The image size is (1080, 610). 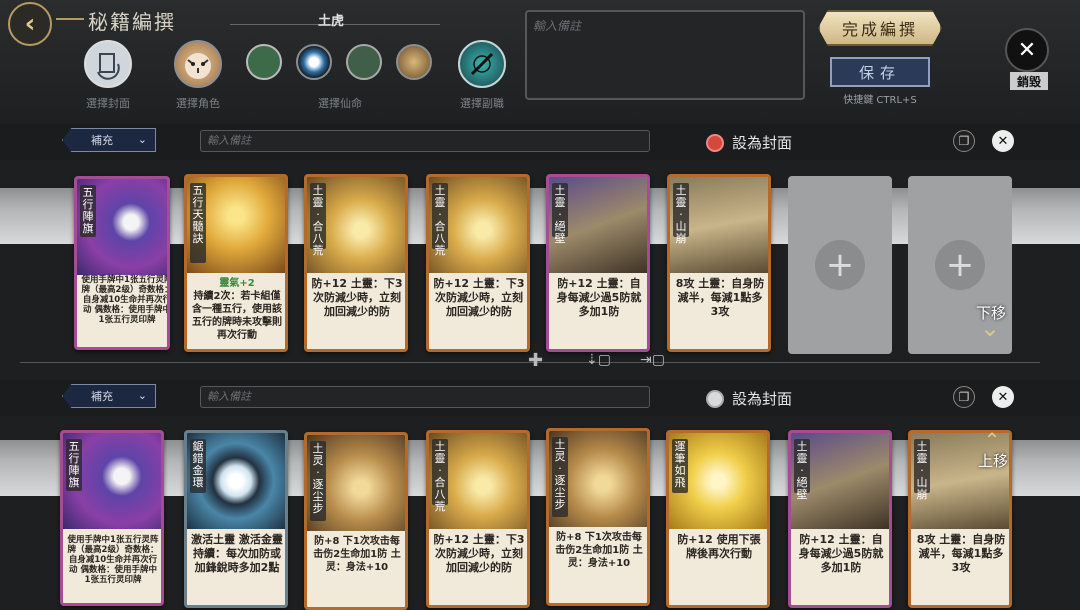 What do you see at coordinates (762, 399) in the screenshot?
I see `row-2-cover-label: 設為封面` at bounding box center [762, 399].